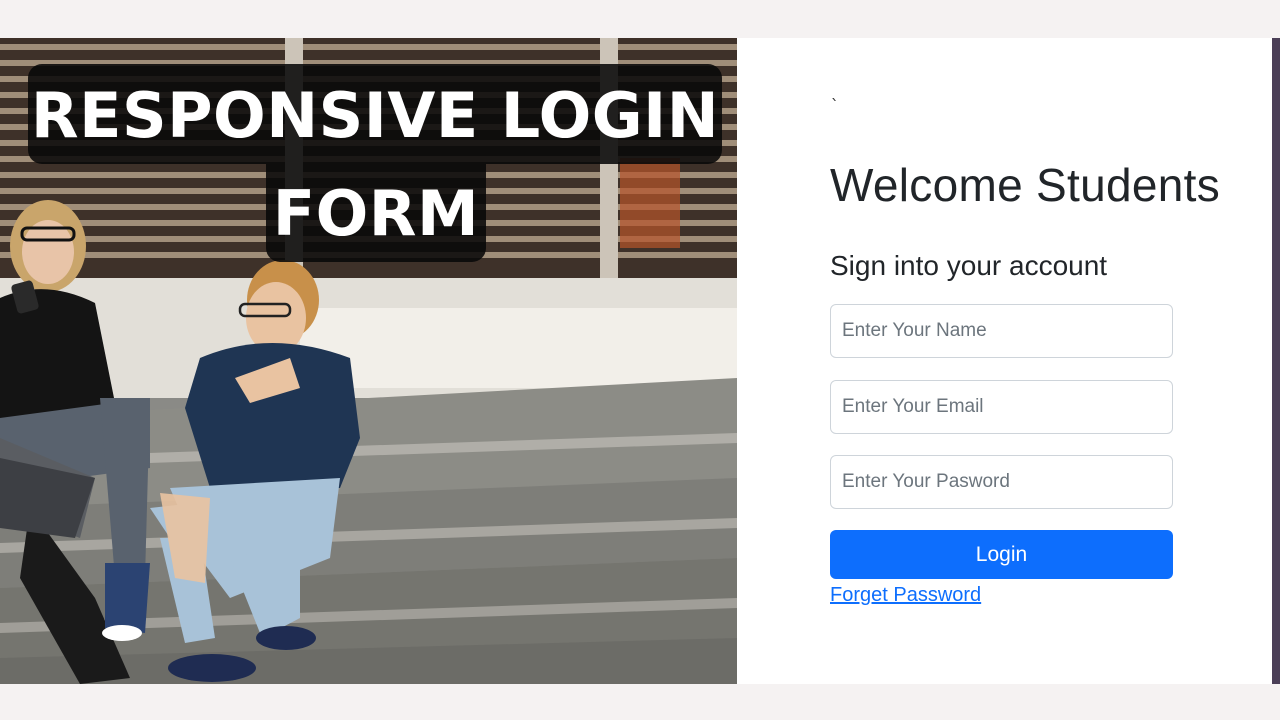 The height and width of the screenshot is (720, 1280). Describe the element at coordinates (375, 114) in the screenshot. I see `banner-title-line-1: RESPONSIVE LOGIN` at that location.